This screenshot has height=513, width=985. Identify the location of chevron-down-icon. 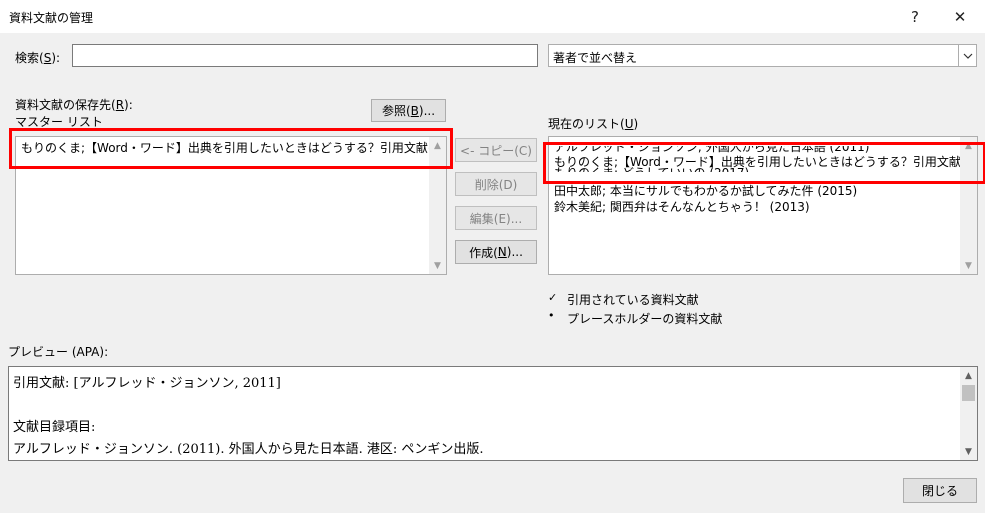
(967, 55).